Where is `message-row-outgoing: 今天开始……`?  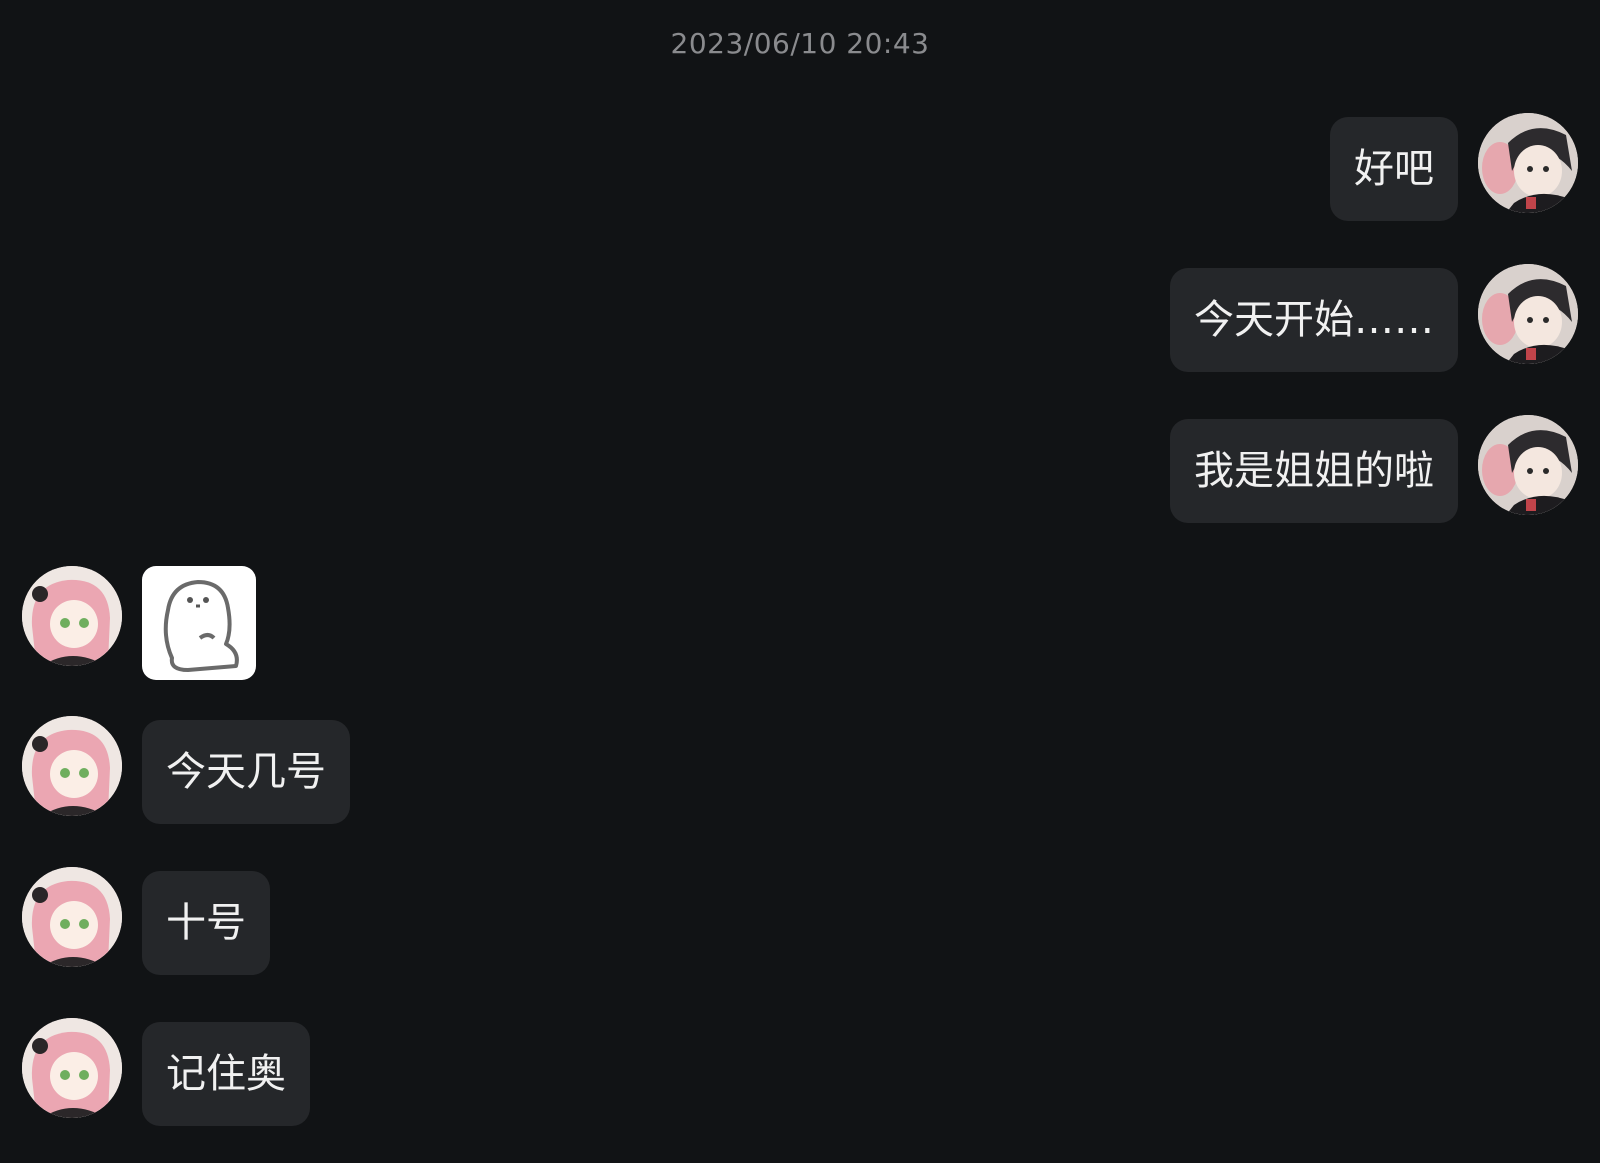
message-row-outgoing: 今天开始…… is located at coordinates (800, 318).